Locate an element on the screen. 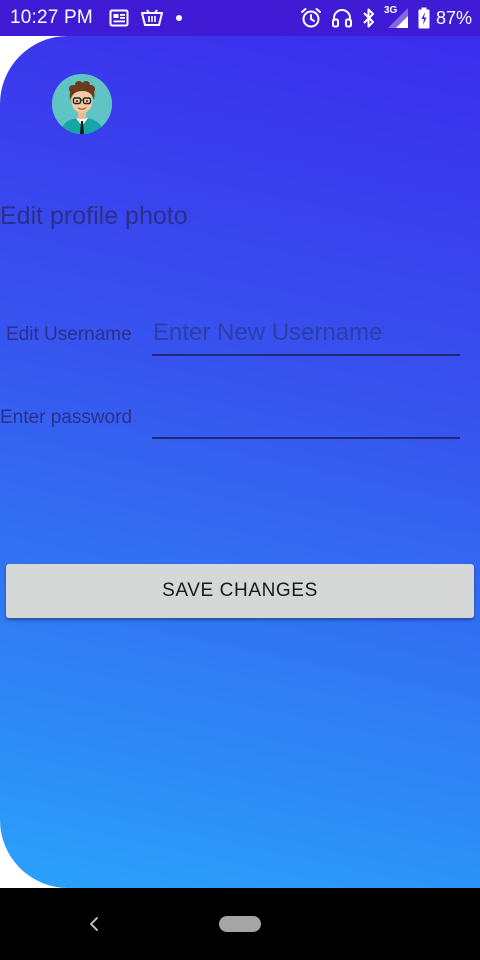 This screenshot has width=480, height=960. back-icon is located at coordinates (94, 924).